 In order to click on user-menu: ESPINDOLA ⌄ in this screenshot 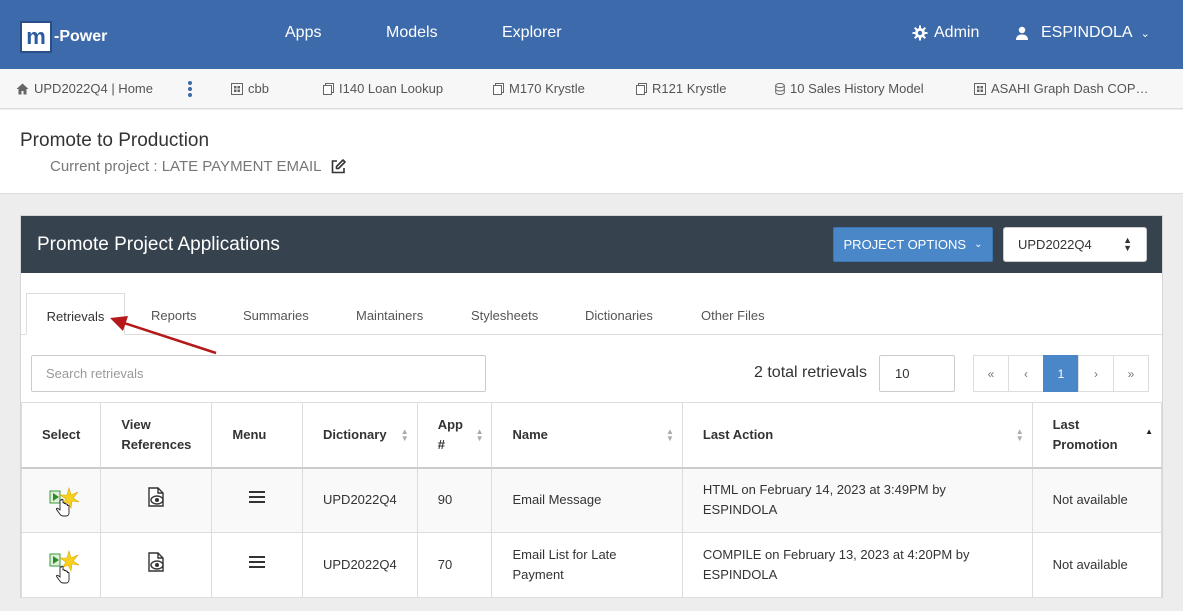, I will do `click(1082, 33)`.